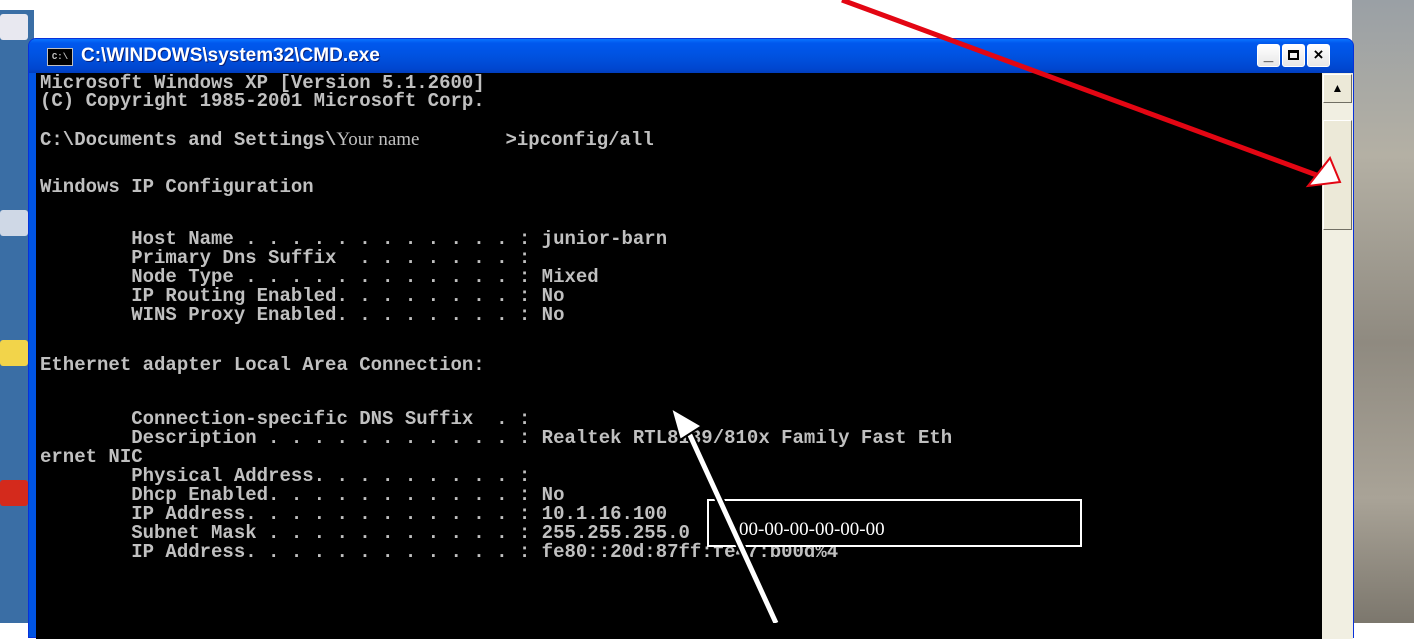  Describe the element at coordinates (60, 57) in the screenshot. I see `cmd-icon: C:\` at that location.